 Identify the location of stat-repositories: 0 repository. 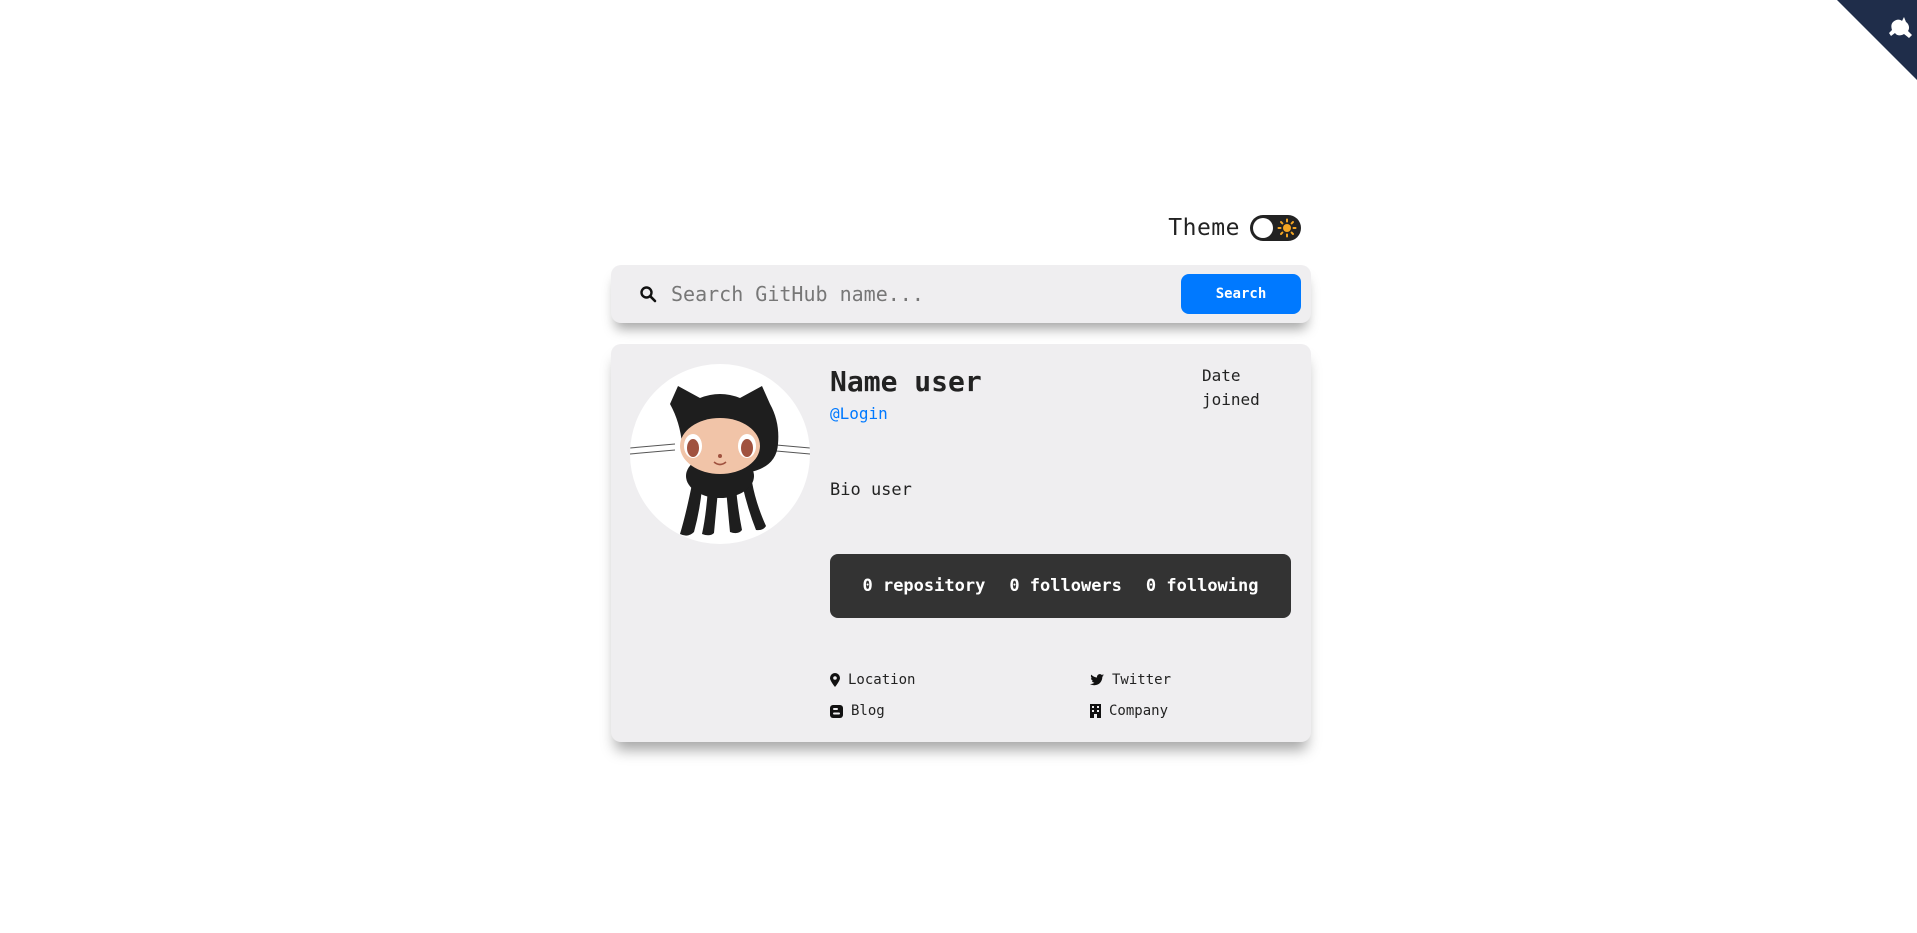
(924, 586).